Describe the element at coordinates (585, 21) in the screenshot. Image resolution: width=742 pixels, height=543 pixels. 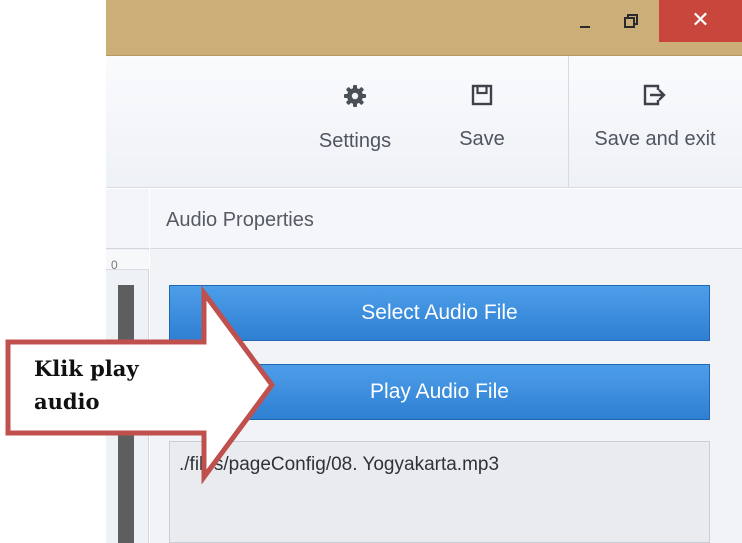
I see `minimize-button` at that location.